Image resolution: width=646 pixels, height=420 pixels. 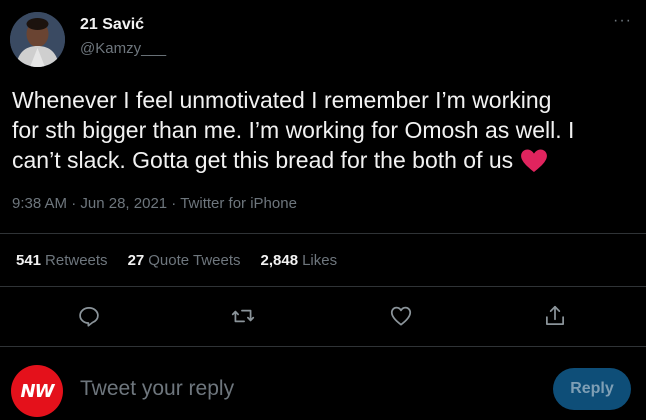 I want to click on tweet-stats: 541 Retweets 27 Quote Tweets 2,848 Likes, so click(x=176, y=260).